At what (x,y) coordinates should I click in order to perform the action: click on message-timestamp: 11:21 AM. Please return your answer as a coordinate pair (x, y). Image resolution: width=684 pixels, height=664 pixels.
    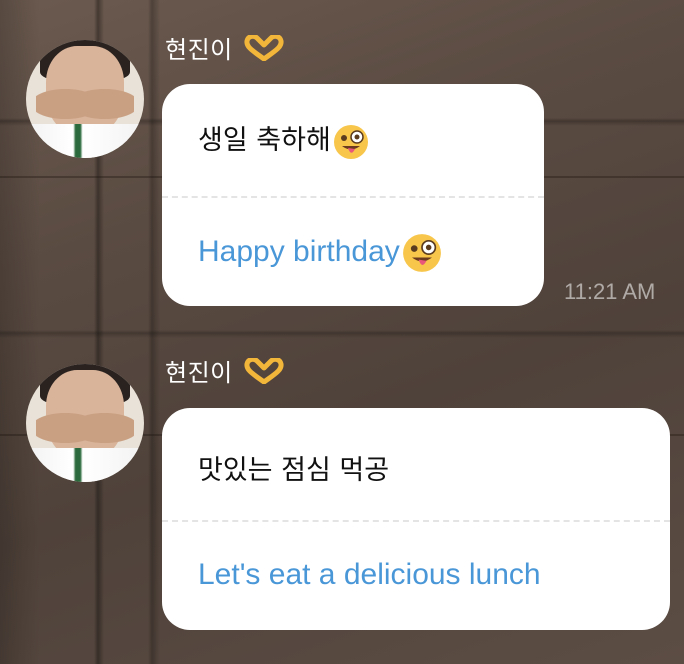
    Looking at the image, I should click on (610, 291).